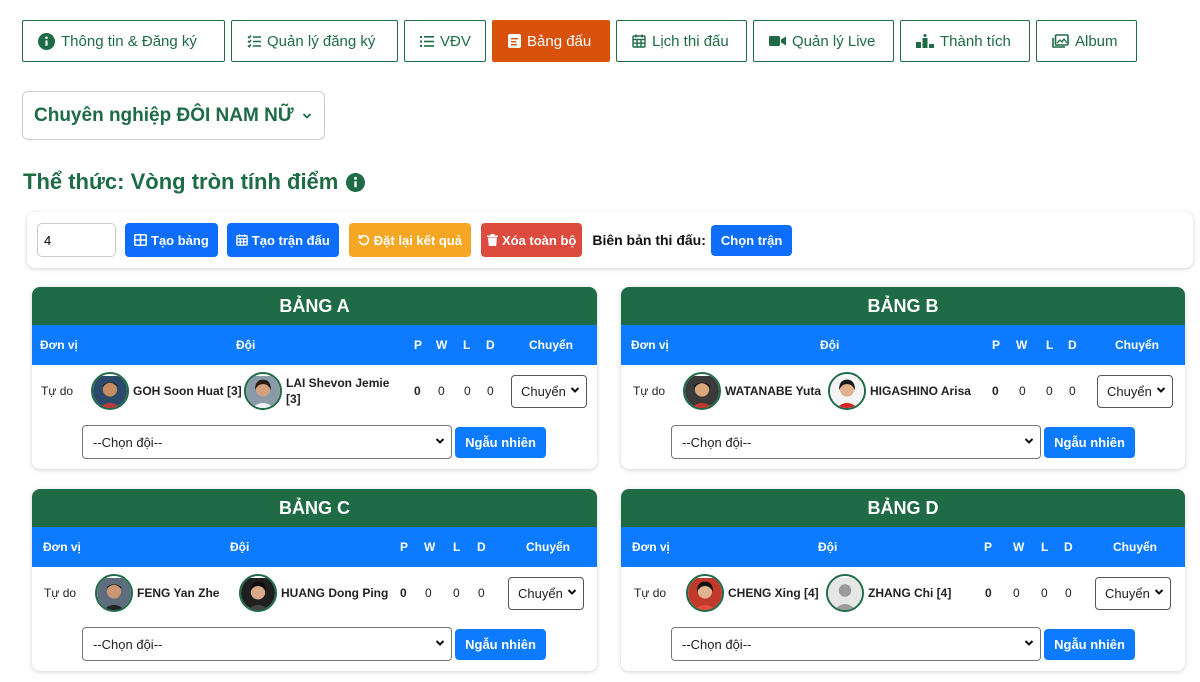  I want to click on col-d: D, so click(1072, 345).